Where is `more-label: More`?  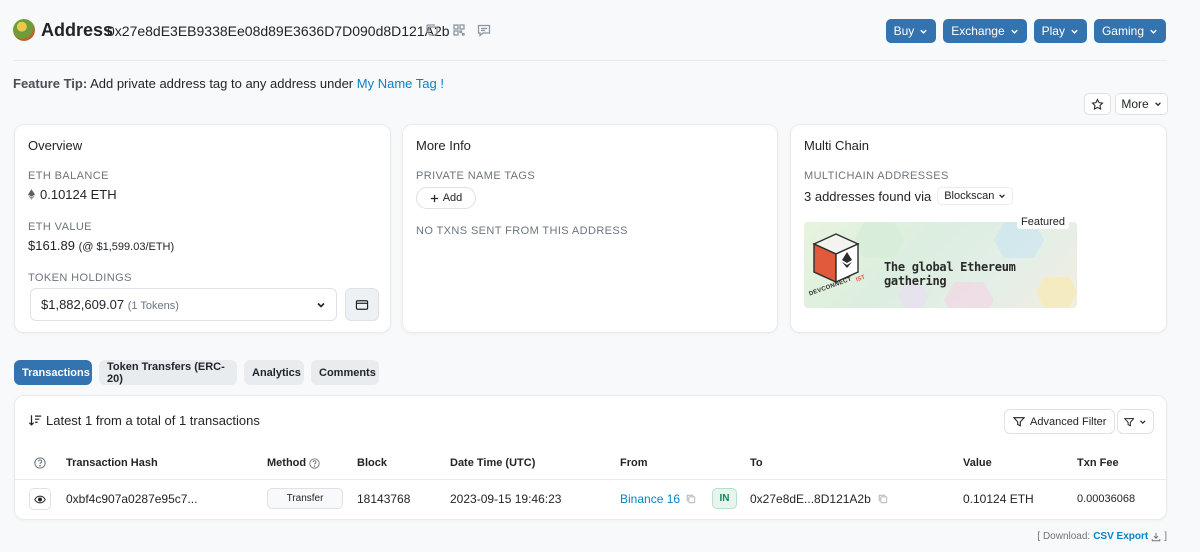 more-label: More is located at coordinates (1135, 104).